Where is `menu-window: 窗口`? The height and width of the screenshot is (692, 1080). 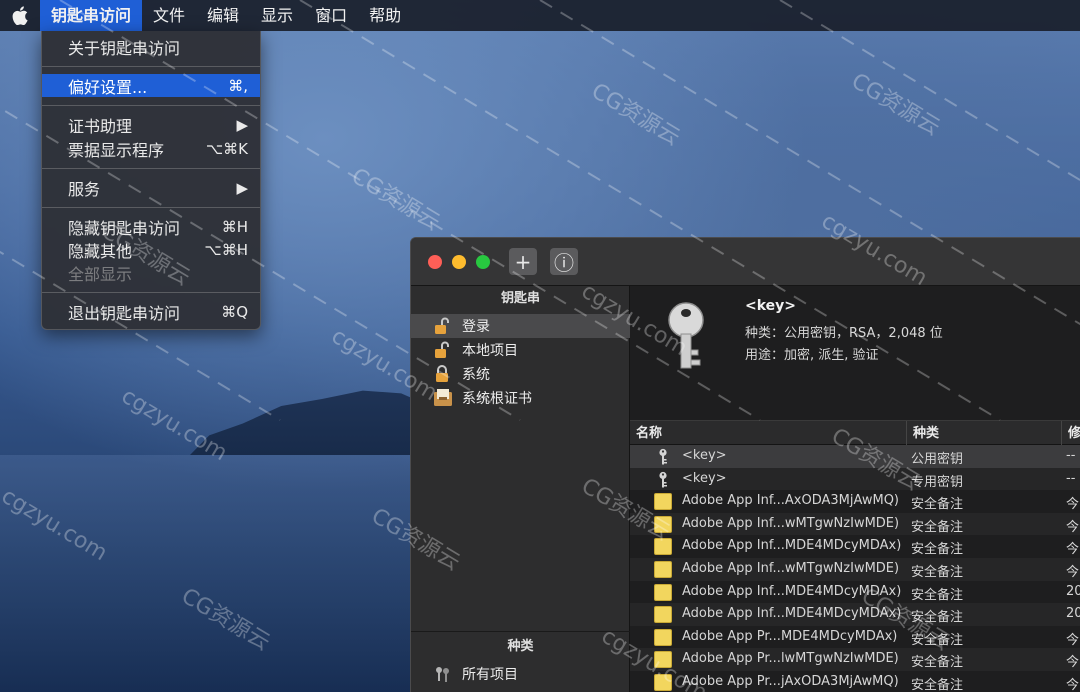
menu-window: 窗口 is located at coordinates (331, 15).